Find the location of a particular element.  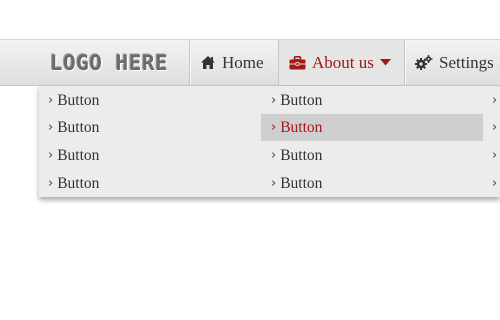

nav-settings-label: Settings is located at coordinates (466, 62).